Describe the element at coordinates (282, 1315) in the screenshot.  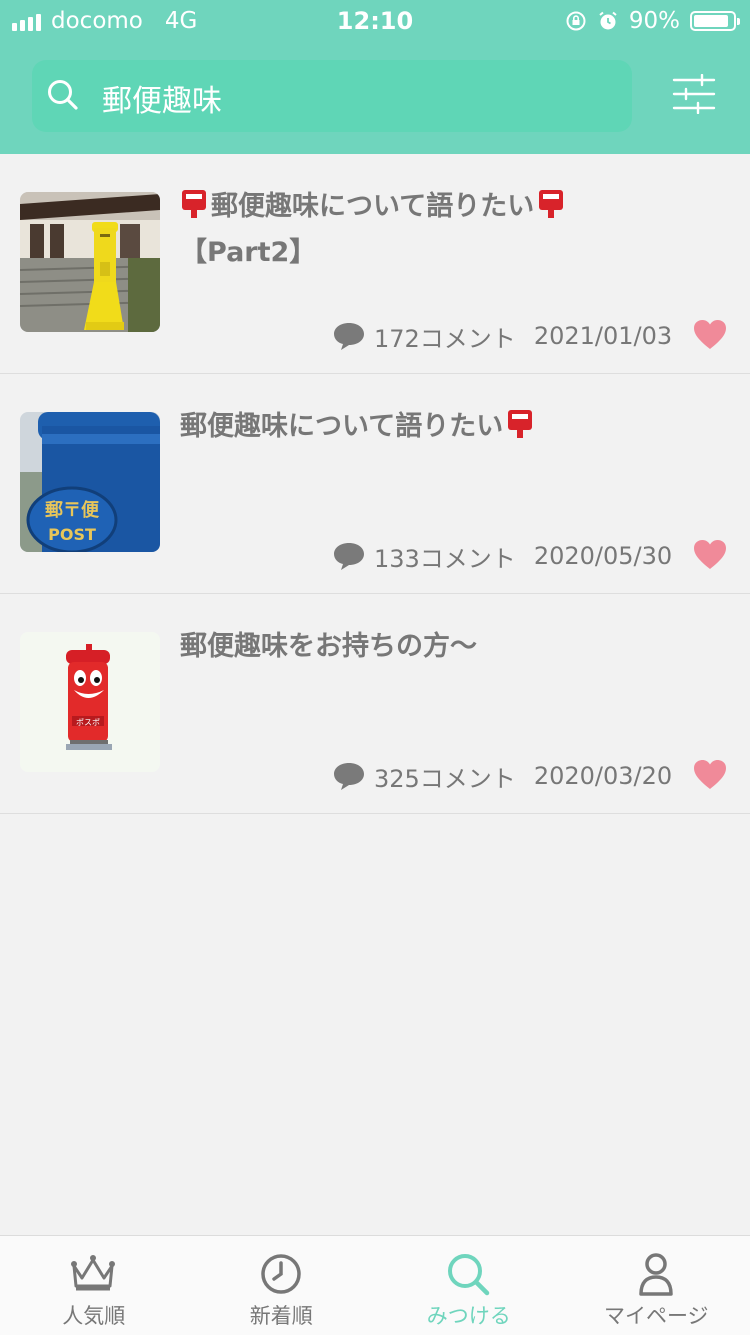
I see `tab-label: 新着順` at that location.